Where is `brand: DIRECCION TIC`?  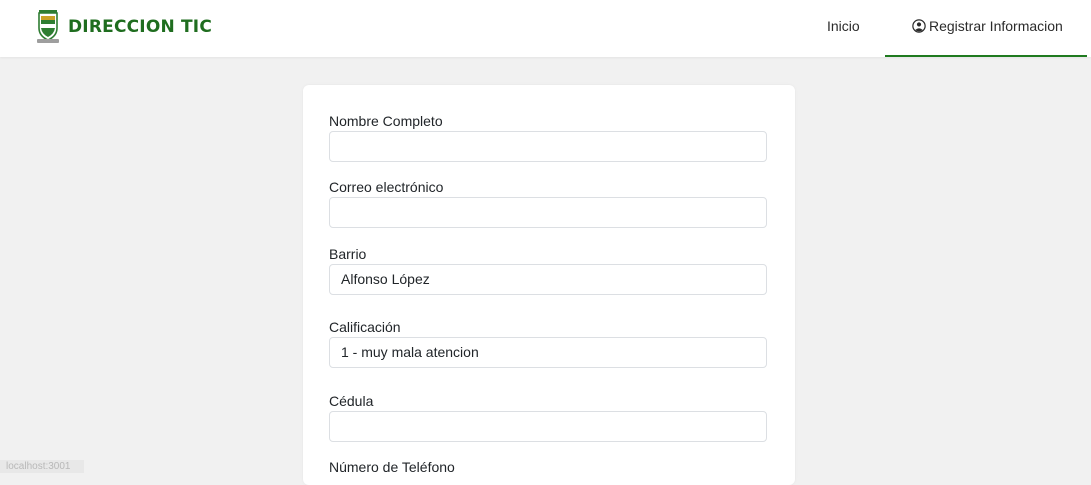 brand: DIRECCION TIC is located at coordinates (124, 27).